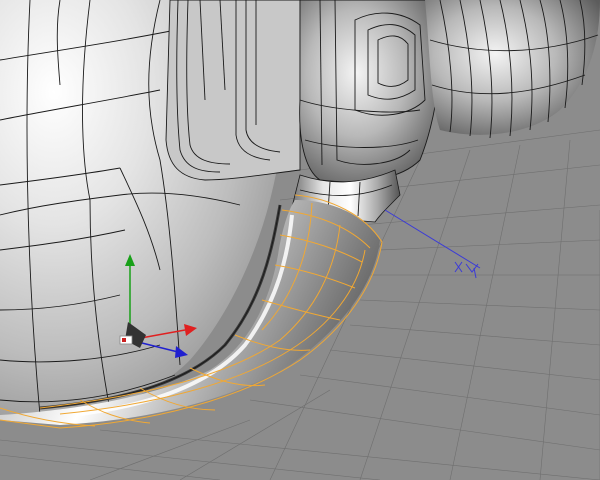 Image resolution: width=600 pixels, height=480 pixels. What do you see at coordinates (432, 244) in the screenshot?
I see `world-axis-icon` at bounding box center [432, 244].